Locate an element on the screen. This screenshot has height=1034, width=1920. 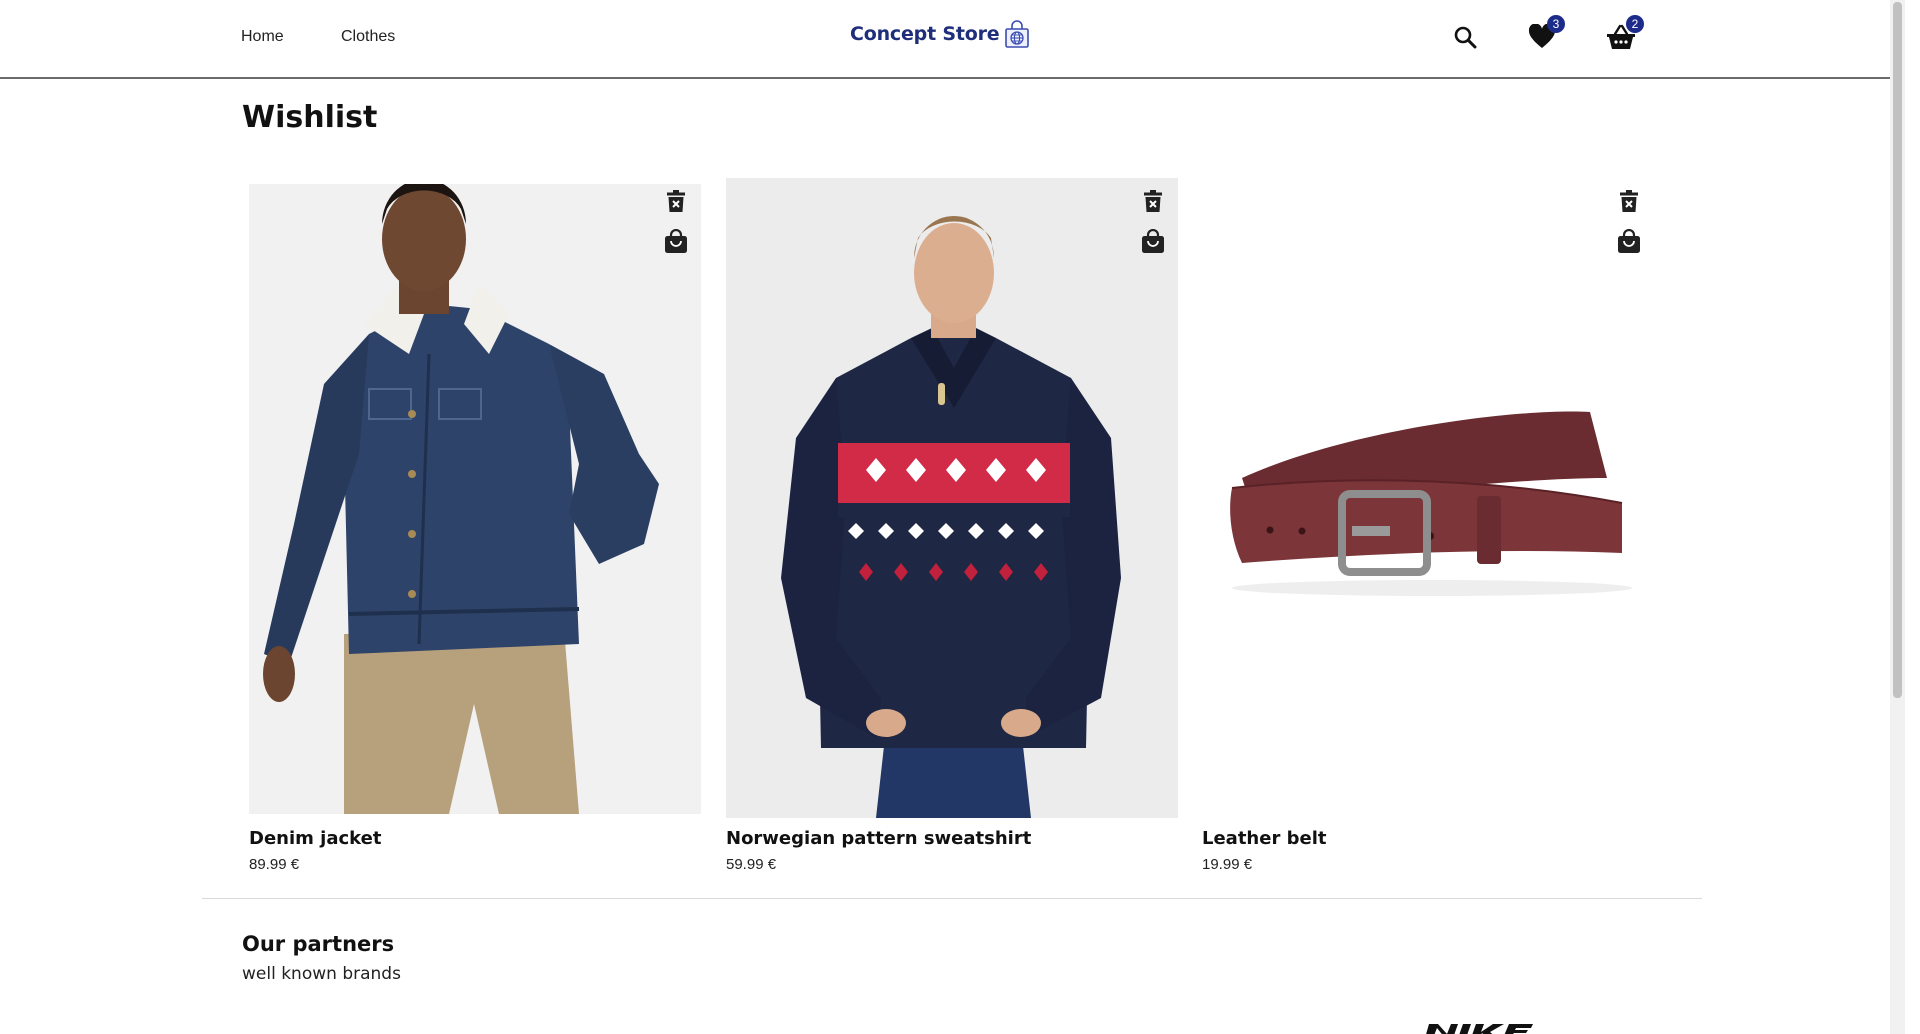
product-name: Denim jacket is located at coordinates (315, 838).